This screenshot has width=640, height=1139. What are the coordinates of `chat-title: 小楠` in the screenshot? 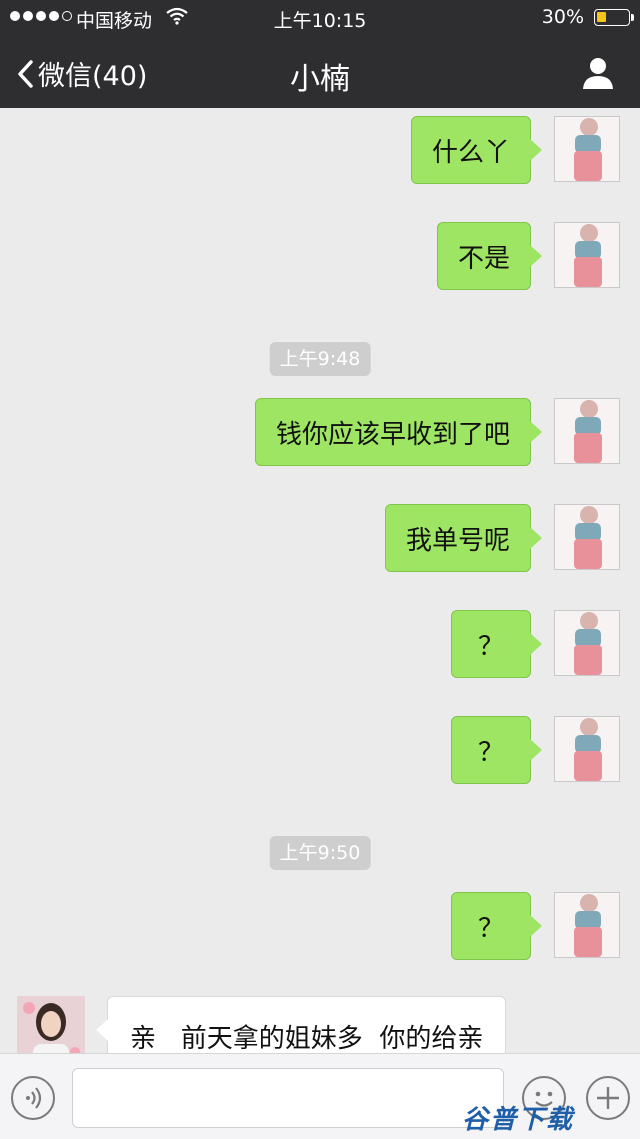 It's located at (320, 79).